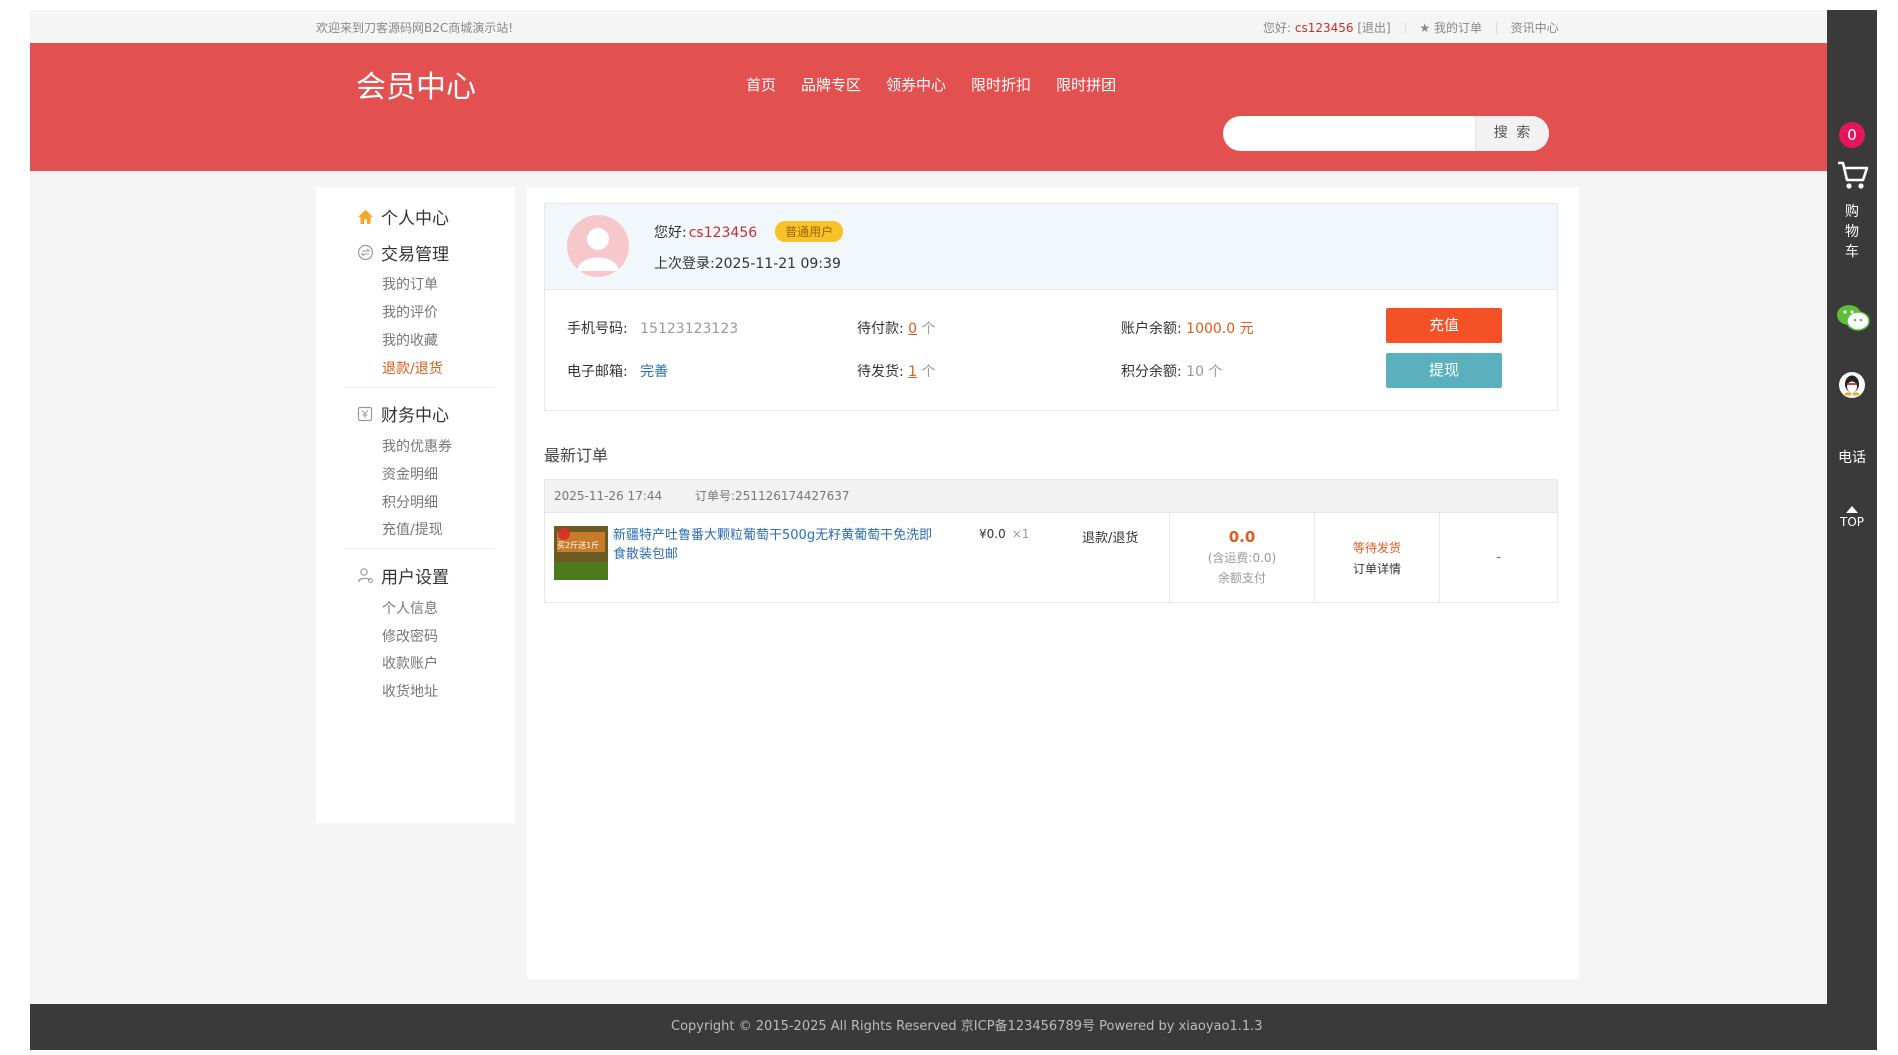  I want to click on sidebar-section-label: 个人中心, so click(415, 219).